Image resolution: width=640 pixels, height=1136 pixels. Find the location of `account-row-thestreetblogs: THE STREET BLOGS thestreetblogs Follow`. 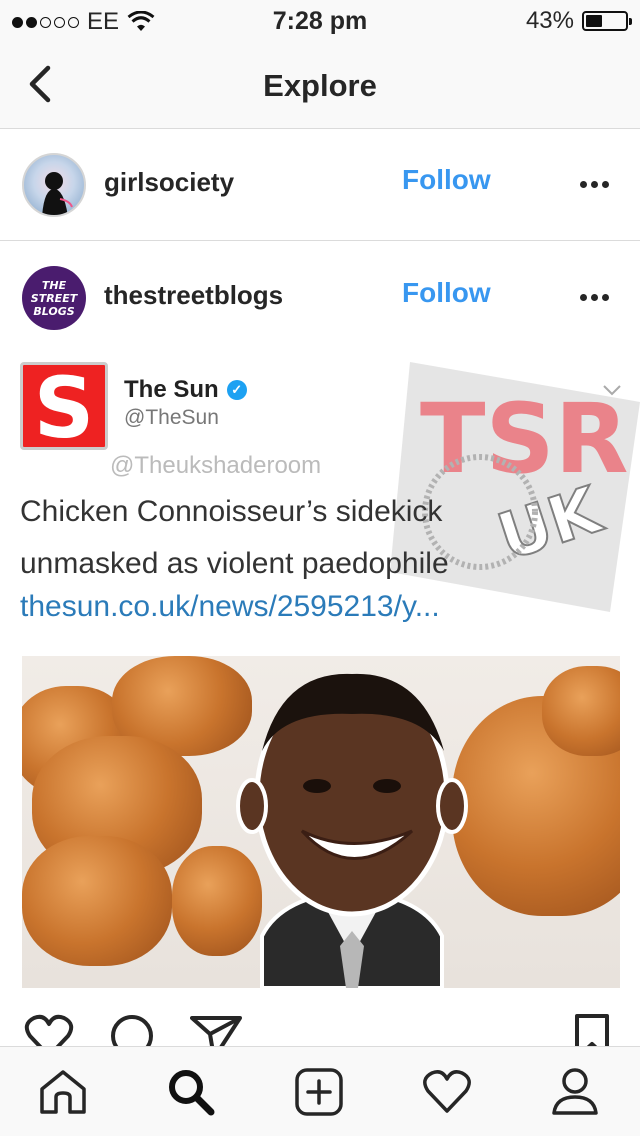

account-row-thestreetblogs: THE STREET BLOGS thestreetblogs Follow is located at coordinates (320, 298).